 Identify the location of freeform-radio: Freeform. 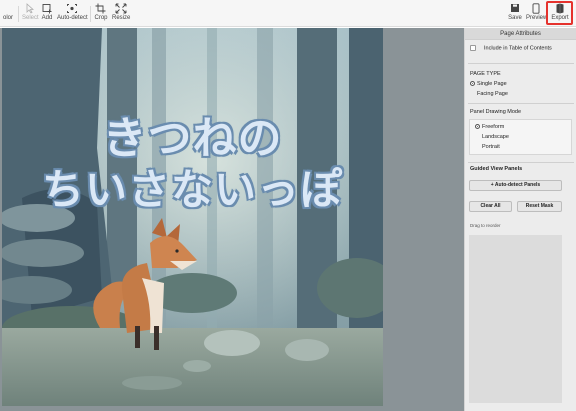
(489, 127).